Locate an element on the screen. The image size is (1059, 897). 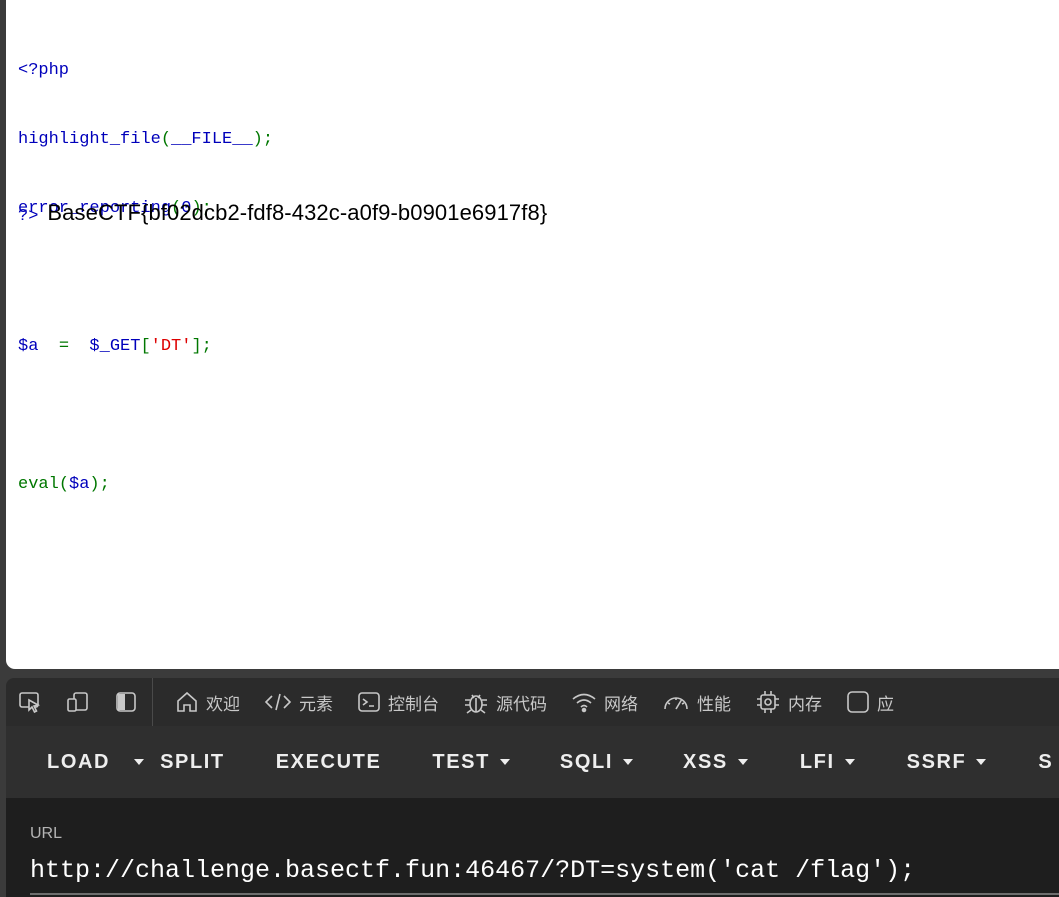
tab-label: 应 is located at coordinates (885, 704).